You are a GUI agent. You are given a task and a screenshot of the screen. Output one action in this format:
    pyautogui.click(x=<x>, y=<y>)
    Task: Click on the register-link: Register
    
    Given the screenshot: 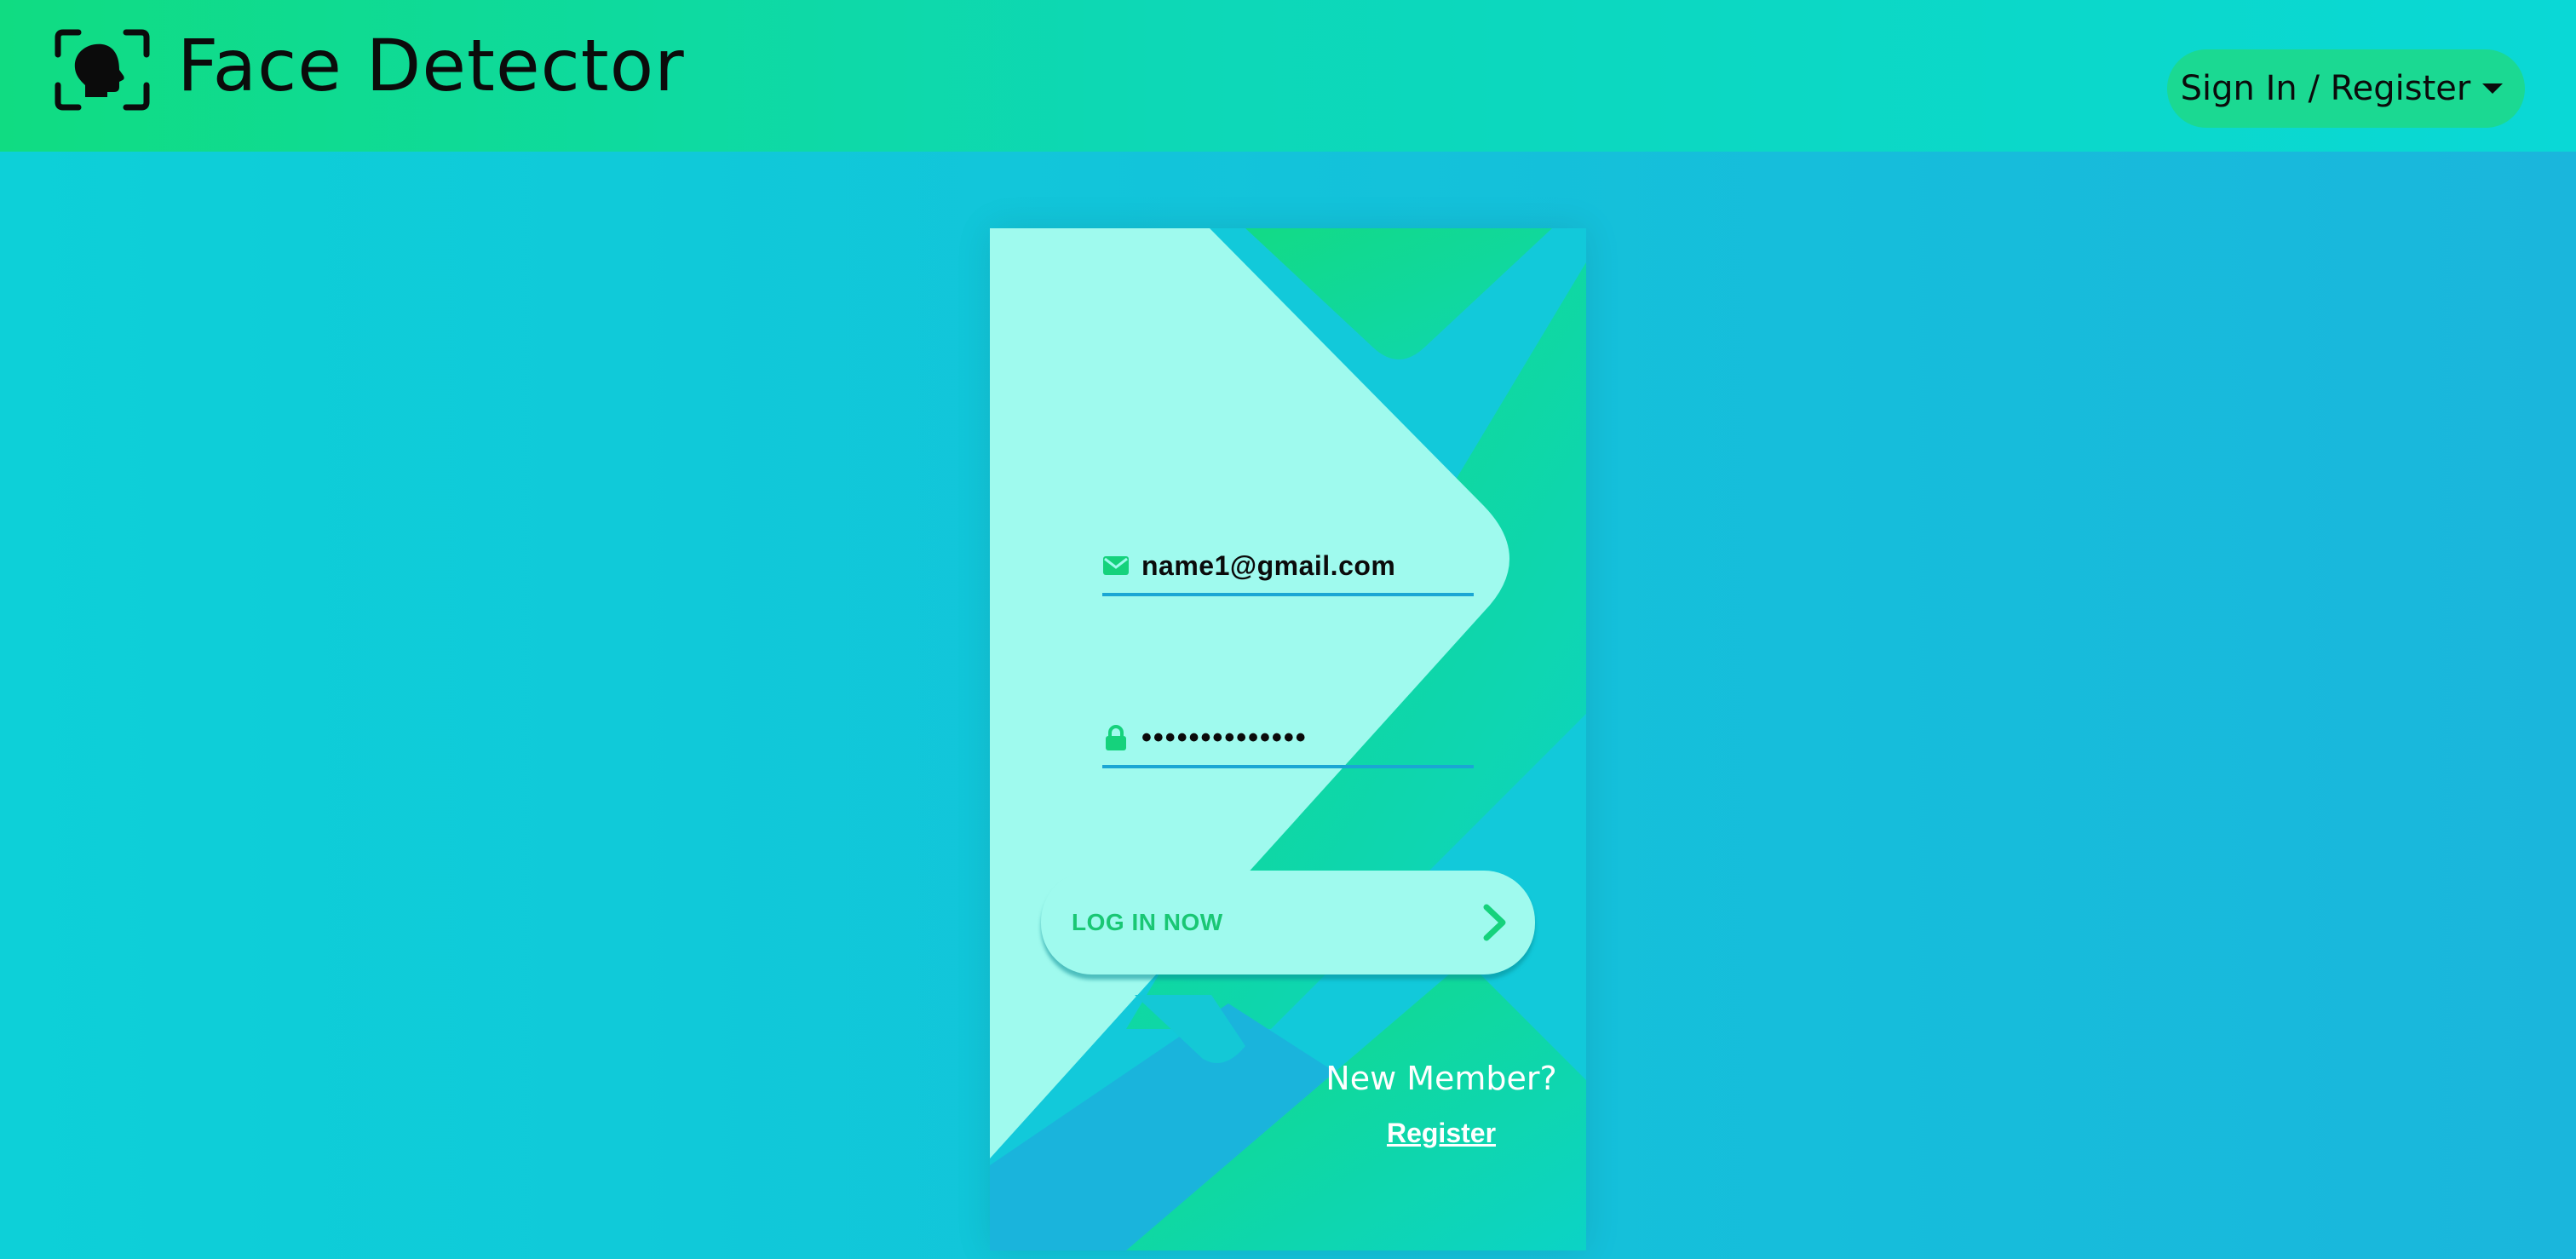 What is the action you would take?
    pyautogui.click(x=1442, y=1133)
    